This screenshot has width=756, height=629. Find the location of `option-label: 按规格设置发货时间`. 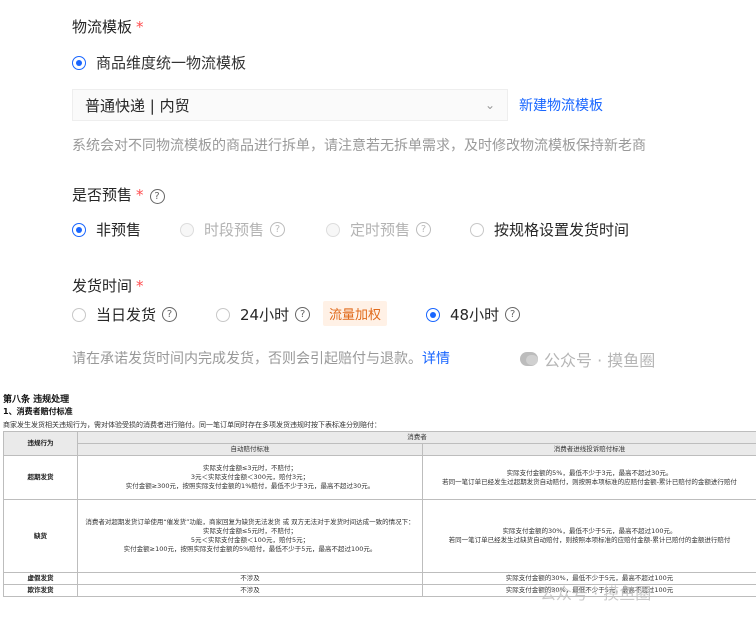

option-label: 按规格设置发货时间 is located at coordinates (562, 230).